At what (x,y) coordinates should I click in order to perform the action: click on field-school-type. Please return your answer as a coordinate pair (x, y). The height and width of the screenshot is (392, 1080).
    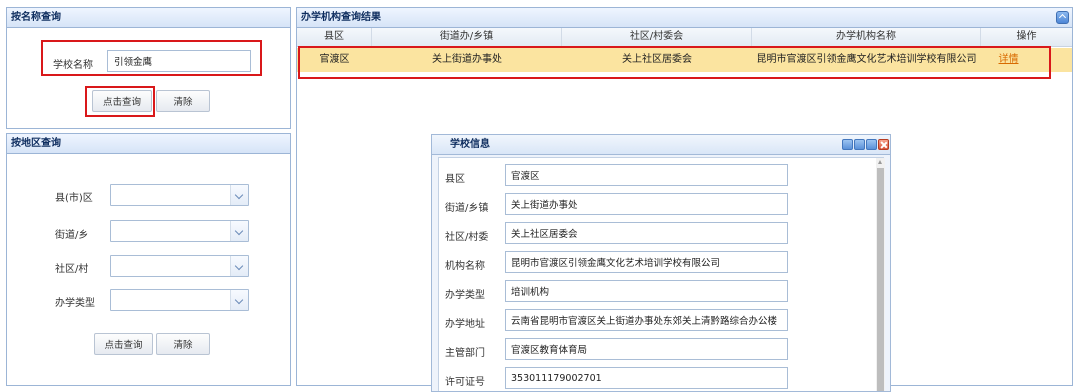
    Looking at the image, I should click on (646, 291).